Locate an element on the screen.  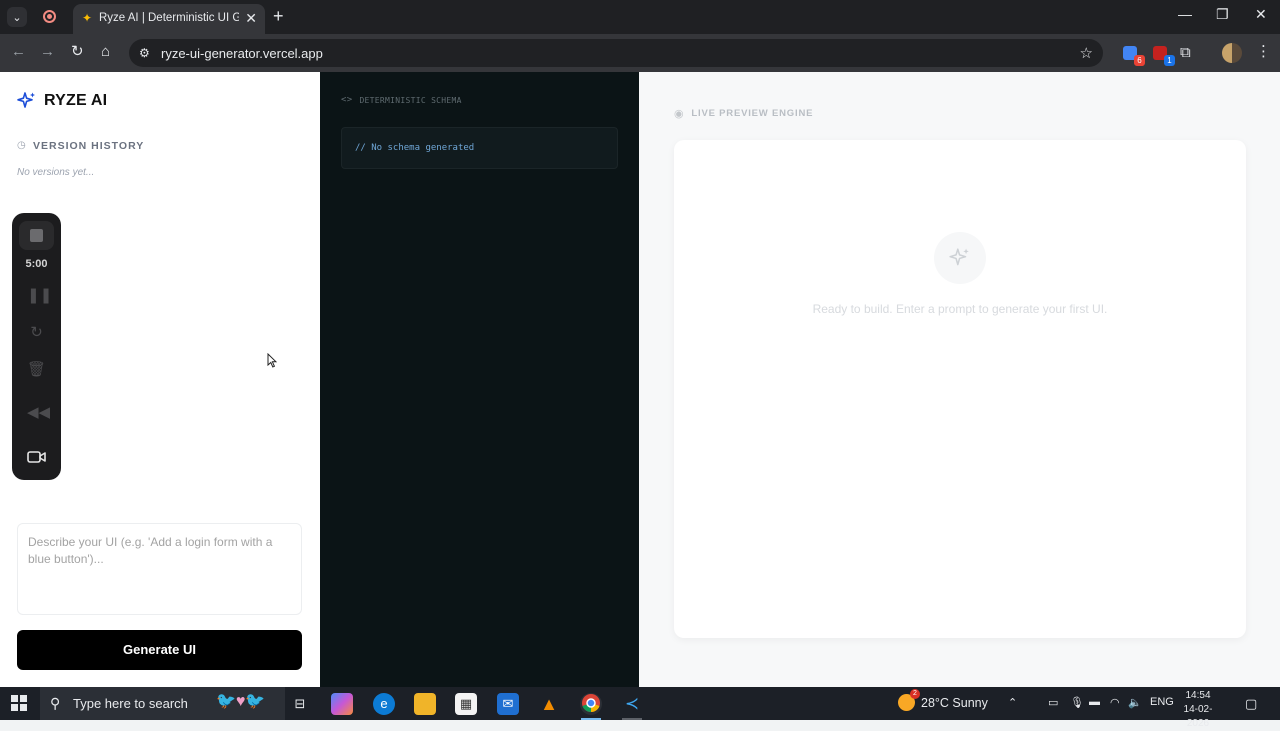
battery-icon: ▬ is located at coordinates (1094, 702).